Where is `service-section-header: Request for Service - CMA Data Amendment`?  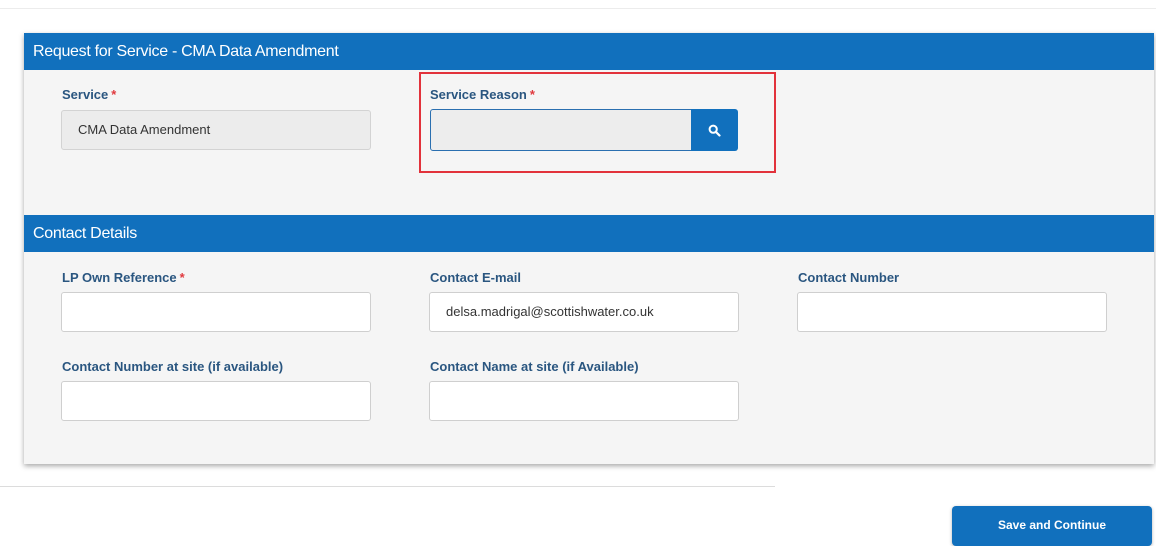 service-section-header: Request for Service - CMA Data Amendment is located at coordinates (589, 51).